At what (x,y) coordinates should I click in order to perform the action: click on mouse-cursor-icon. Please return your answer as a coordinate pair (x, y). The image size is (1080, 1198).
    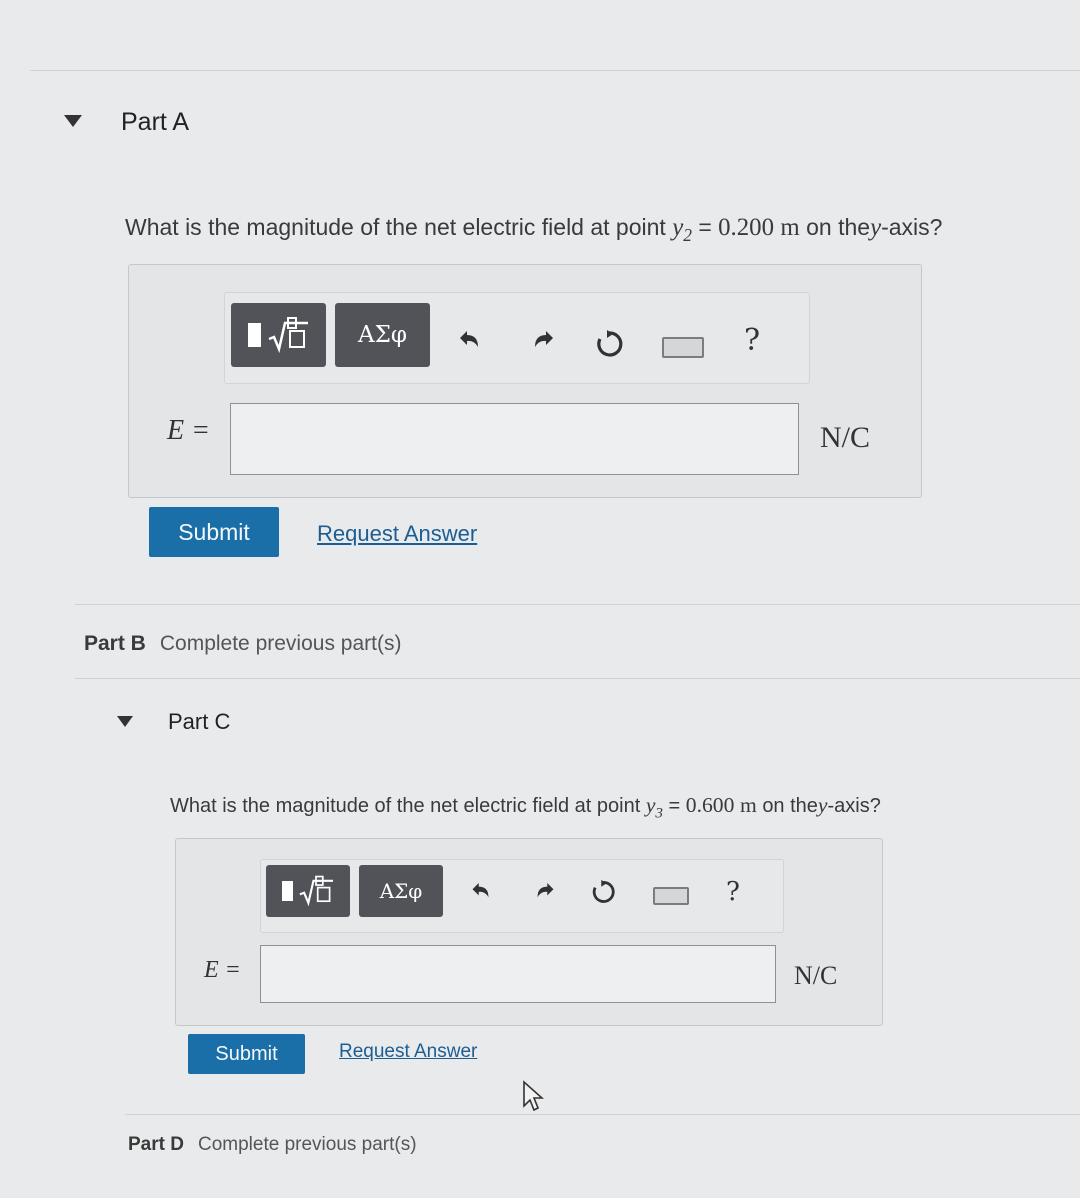
    Looking at the image, I should click on (533, 1096).